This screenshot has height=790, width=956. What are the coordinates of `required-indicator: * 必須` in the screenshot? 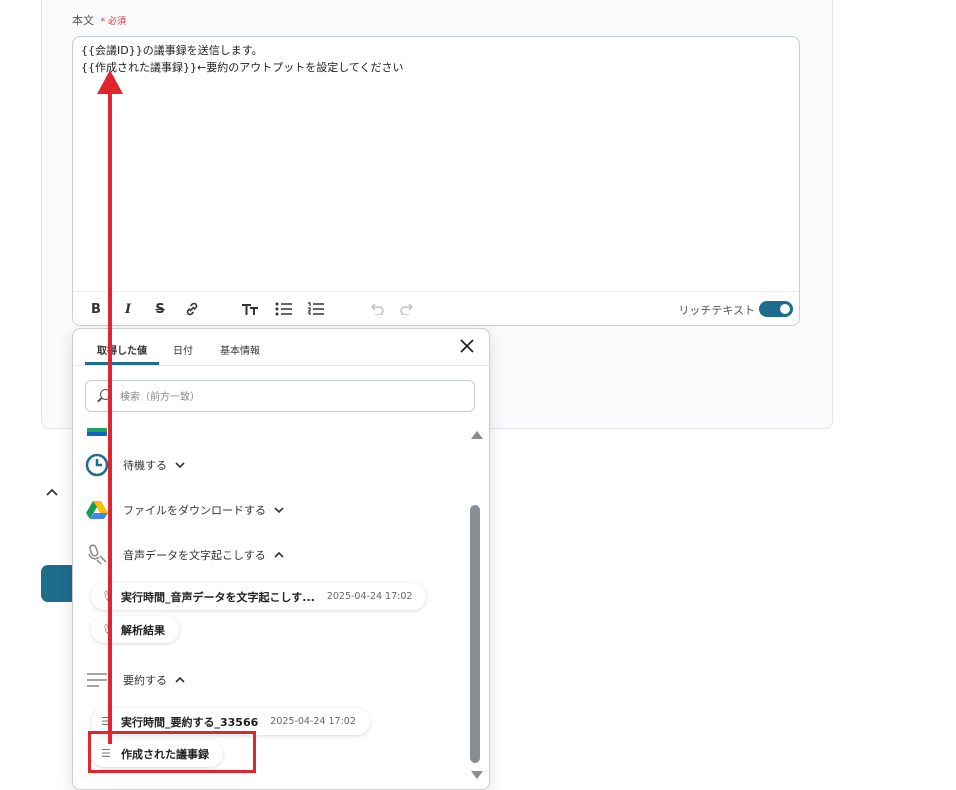 It's located at (113, 22).